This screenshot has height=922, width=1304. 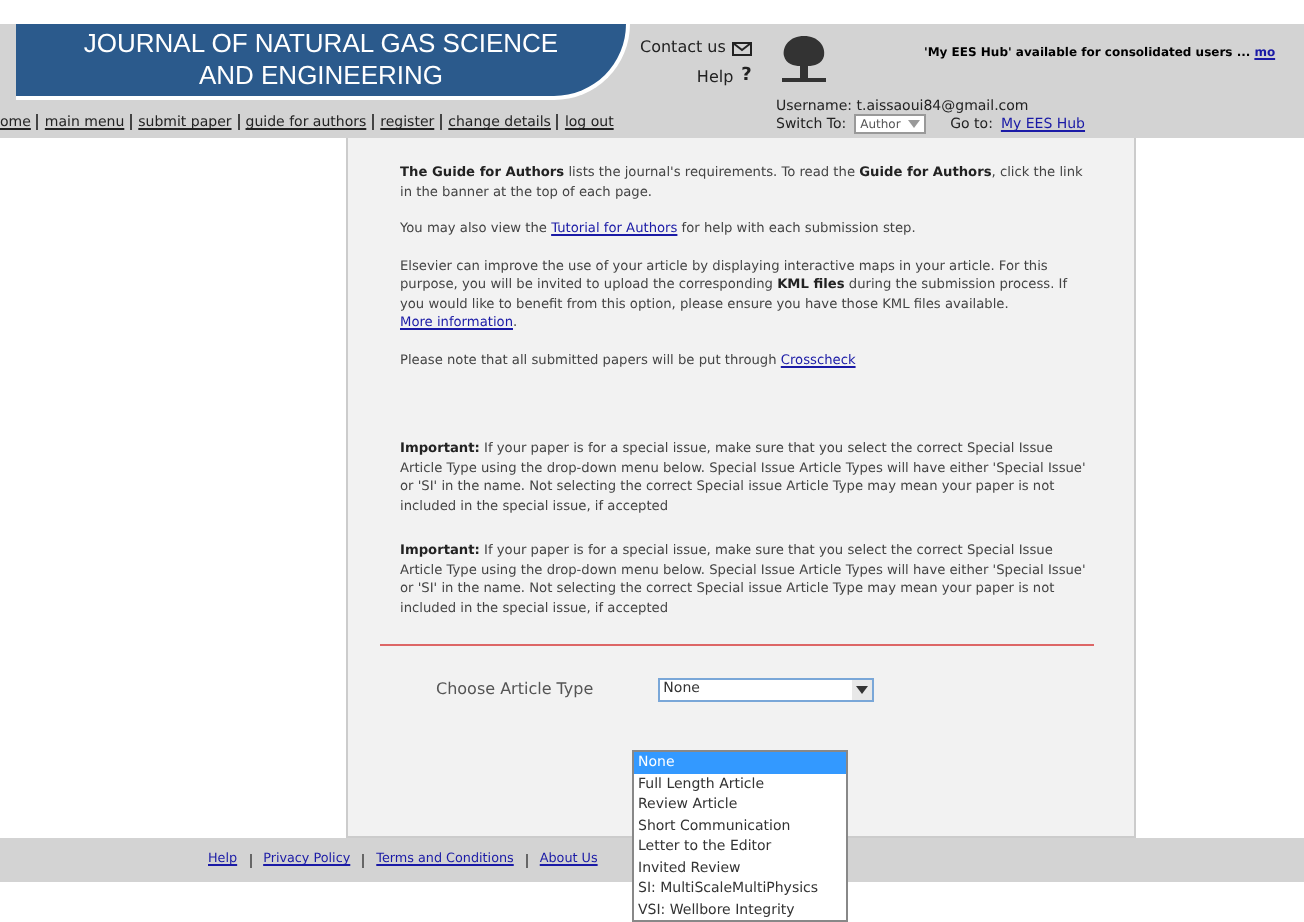 I want to click on mail-icon, so click(x=741, y=48).